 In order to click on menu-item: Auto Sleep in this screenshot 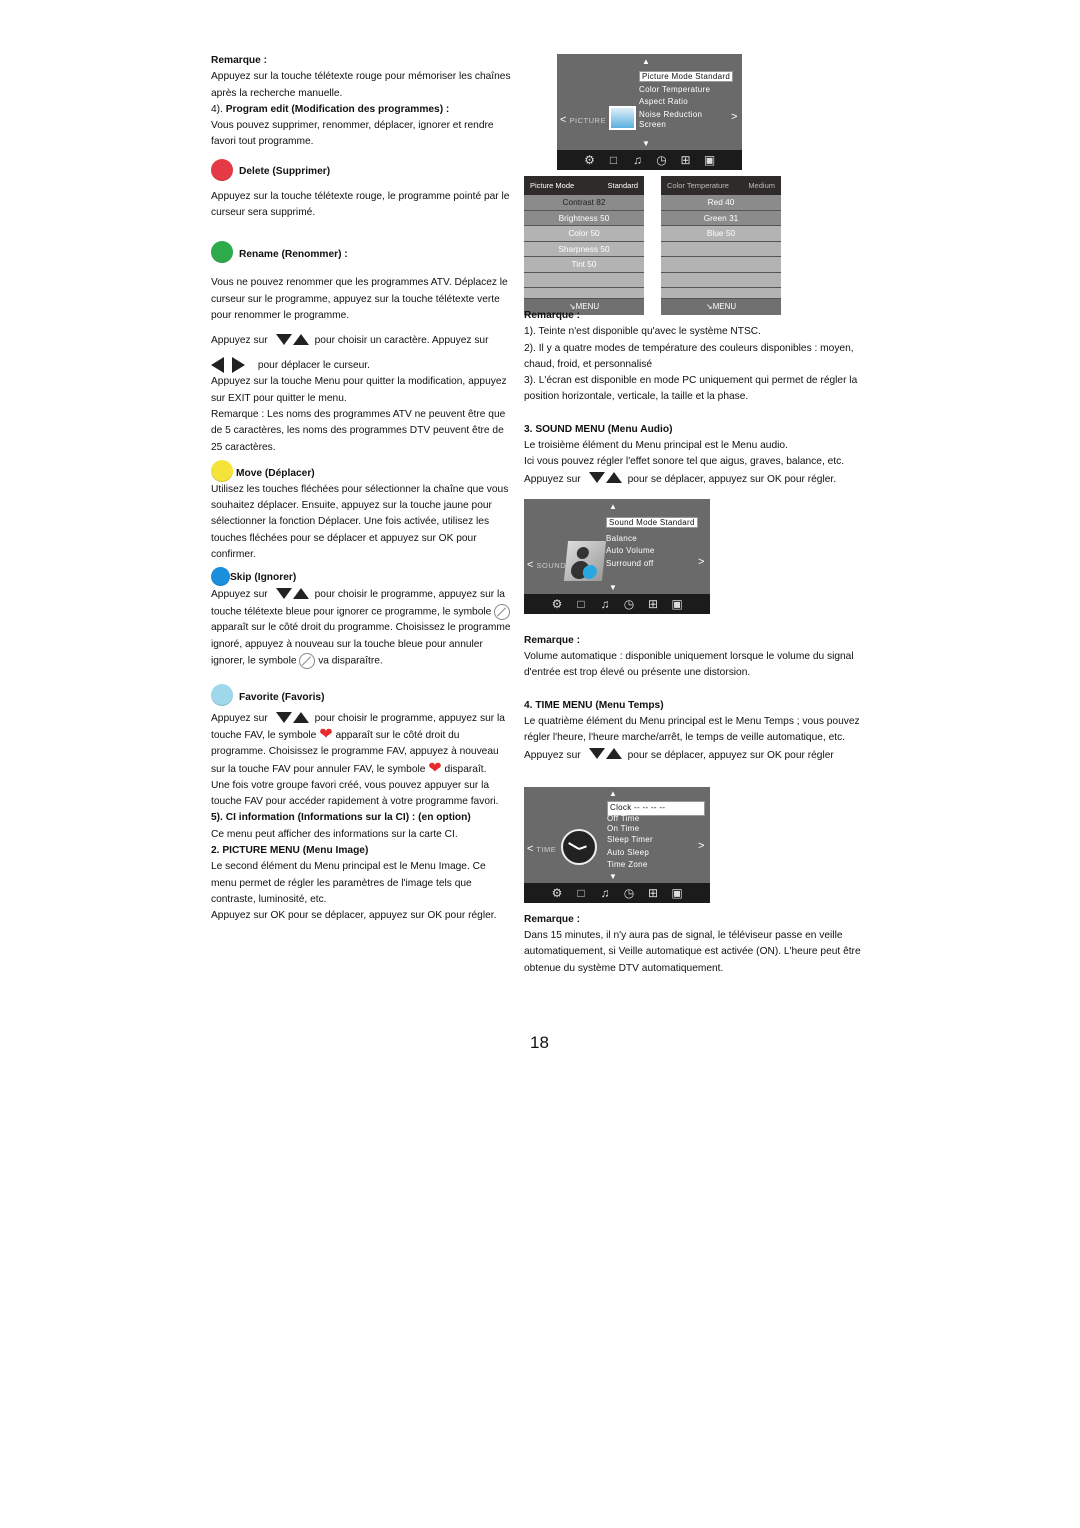, I will do `click(656, 853)`.